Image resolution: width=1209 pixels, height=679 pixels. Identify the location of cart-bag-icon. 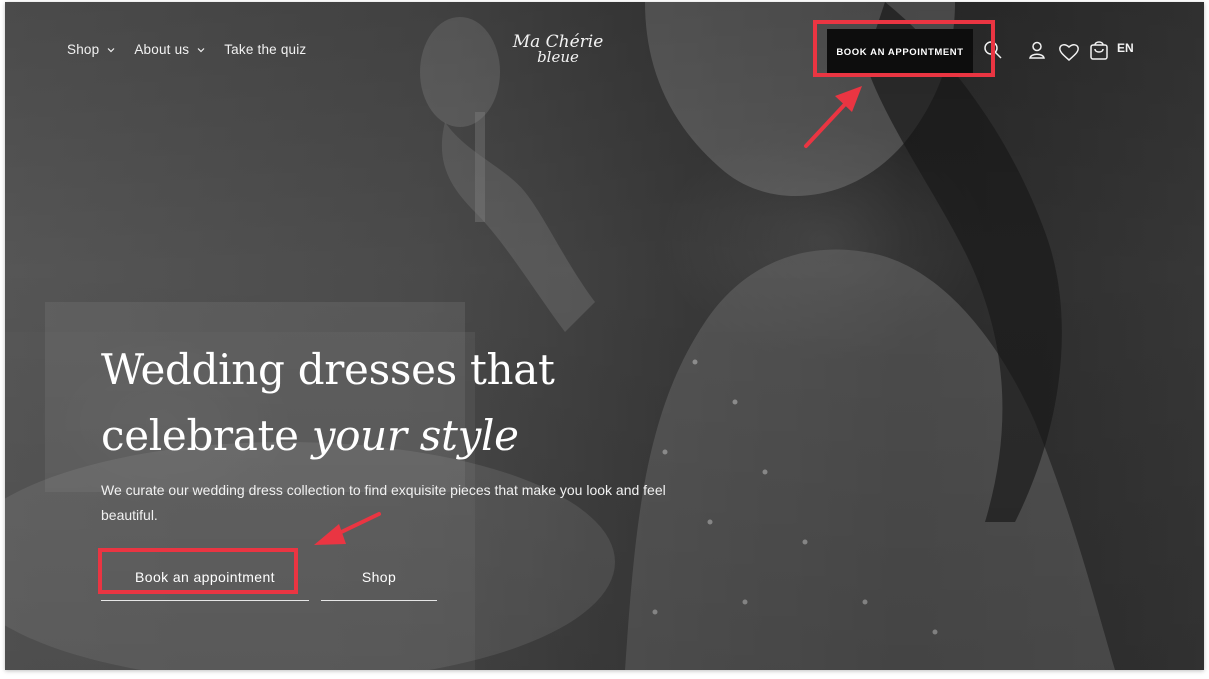
(1099, 50).